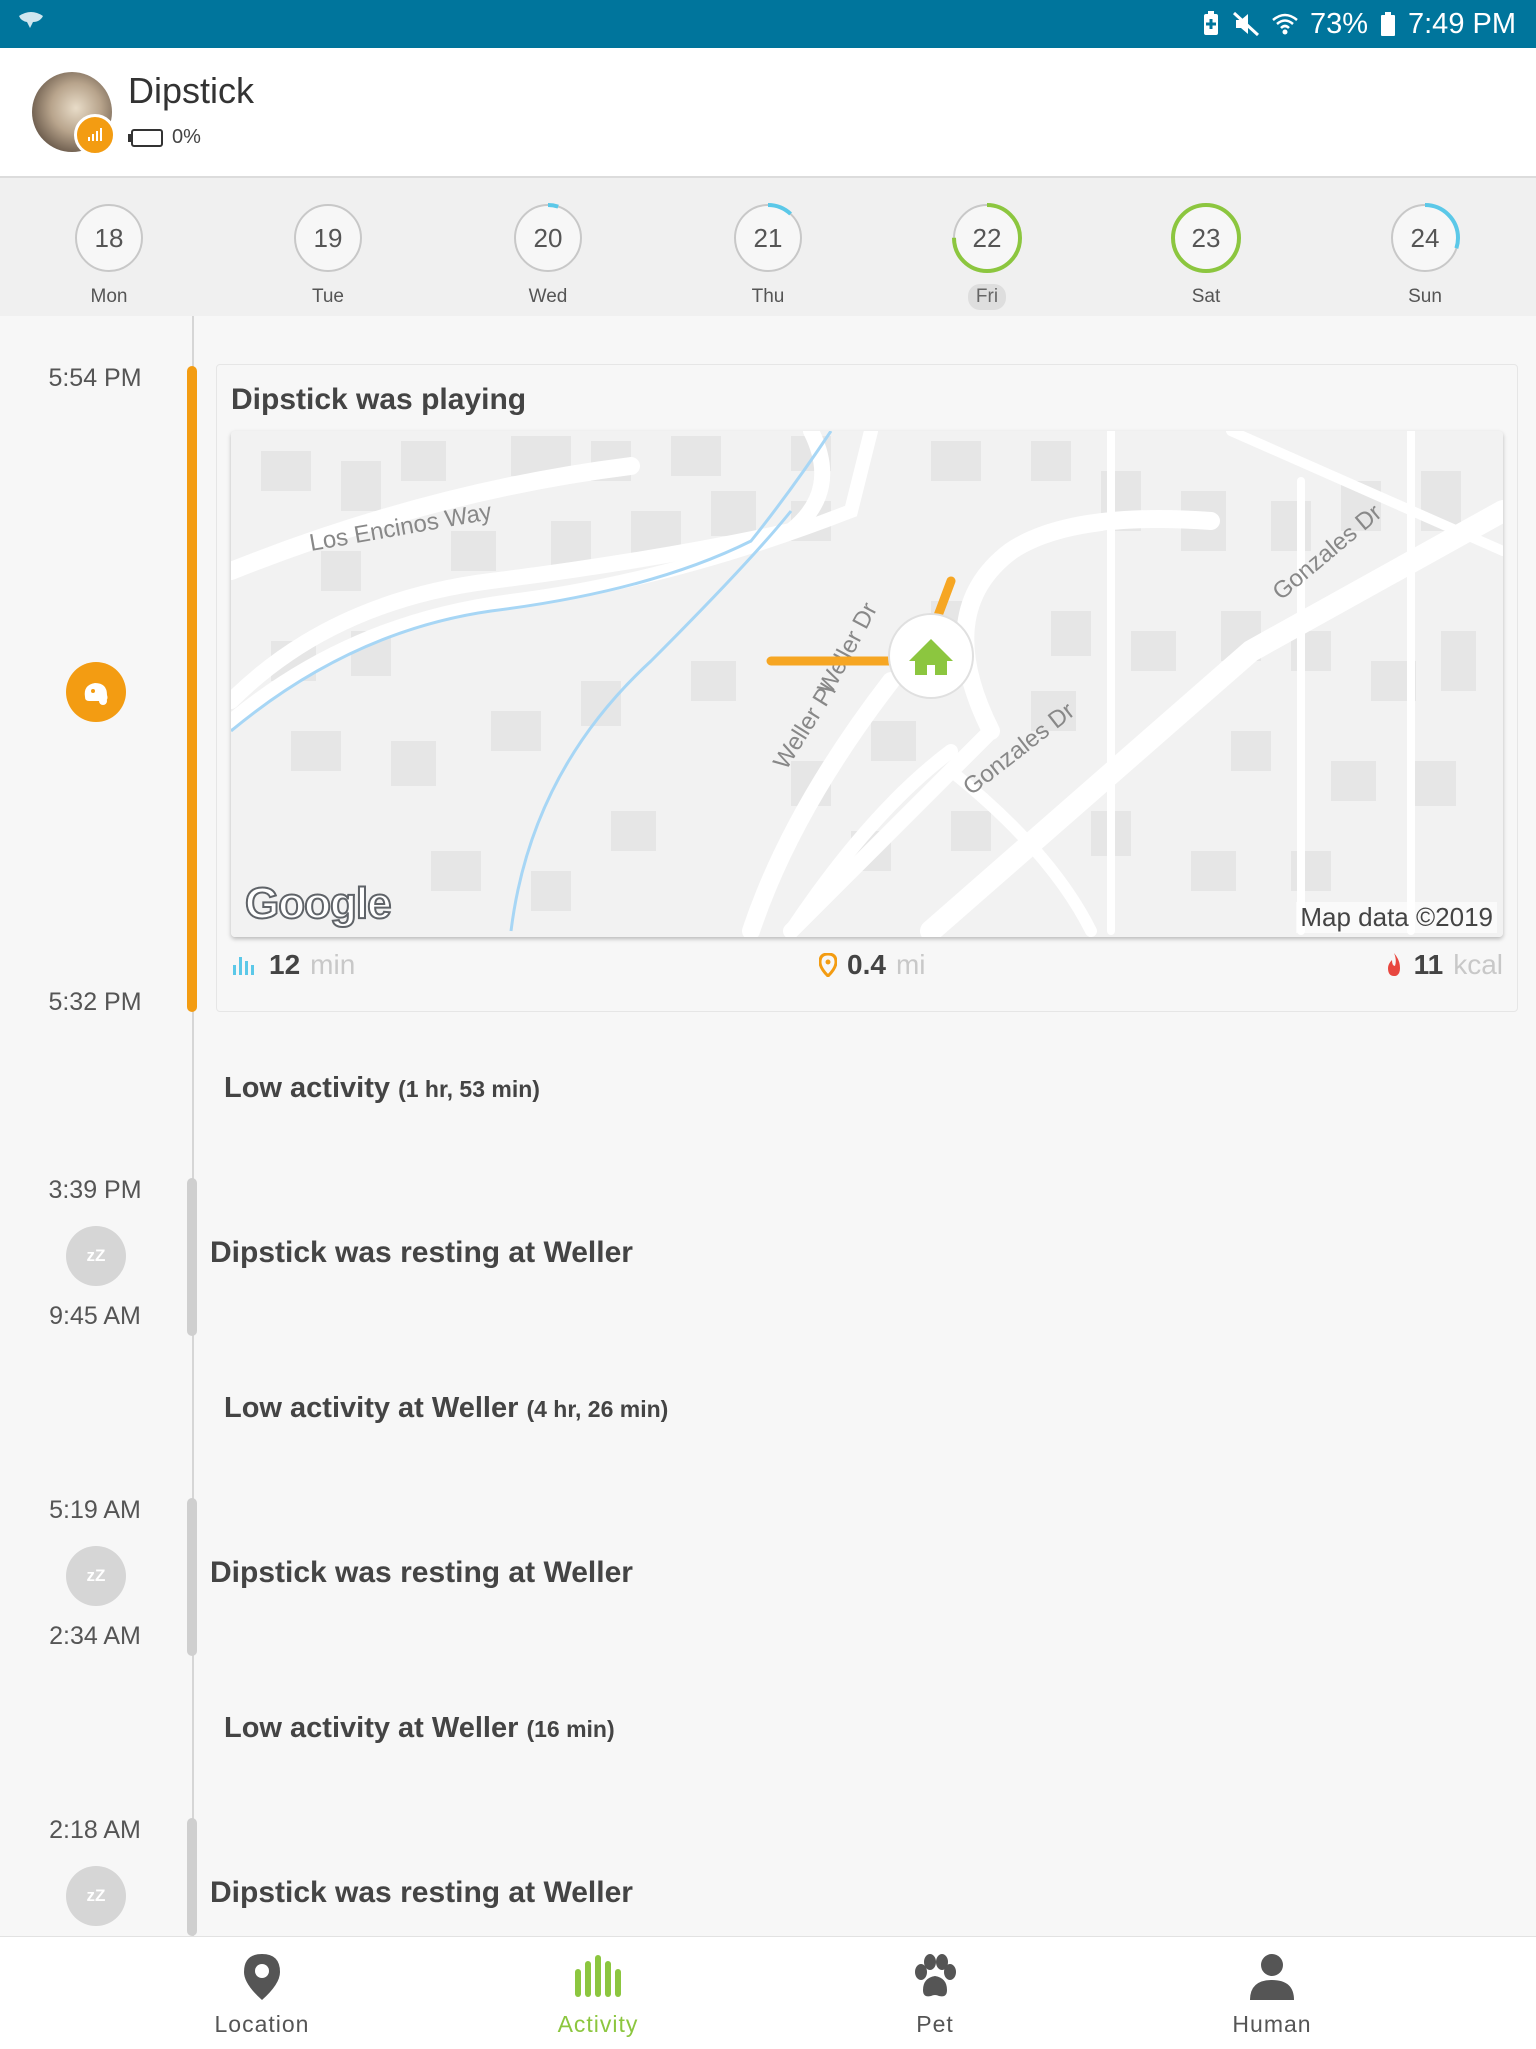 The height and width of the screenshot is (2049, 1536). What do you see at coordinates (307, 1088) in the screenshot?
I see `low-activity-label: Low activity` at bounding box center [307, 1088].